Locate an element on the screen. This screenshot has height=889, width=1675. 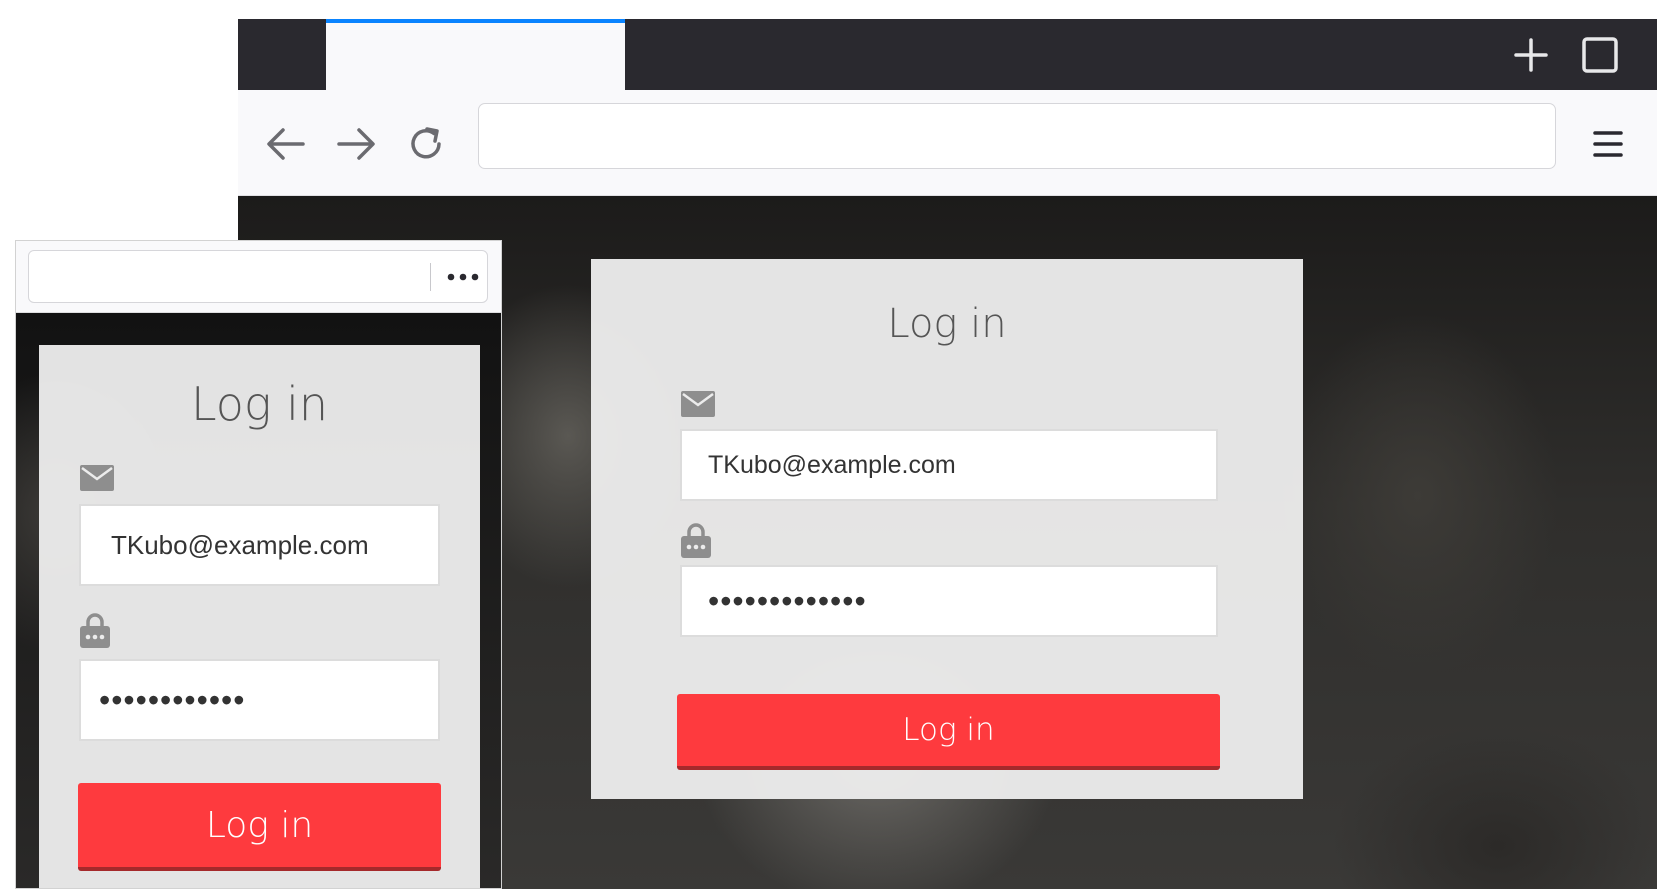
active-tab is located at coordinates (475, 54).